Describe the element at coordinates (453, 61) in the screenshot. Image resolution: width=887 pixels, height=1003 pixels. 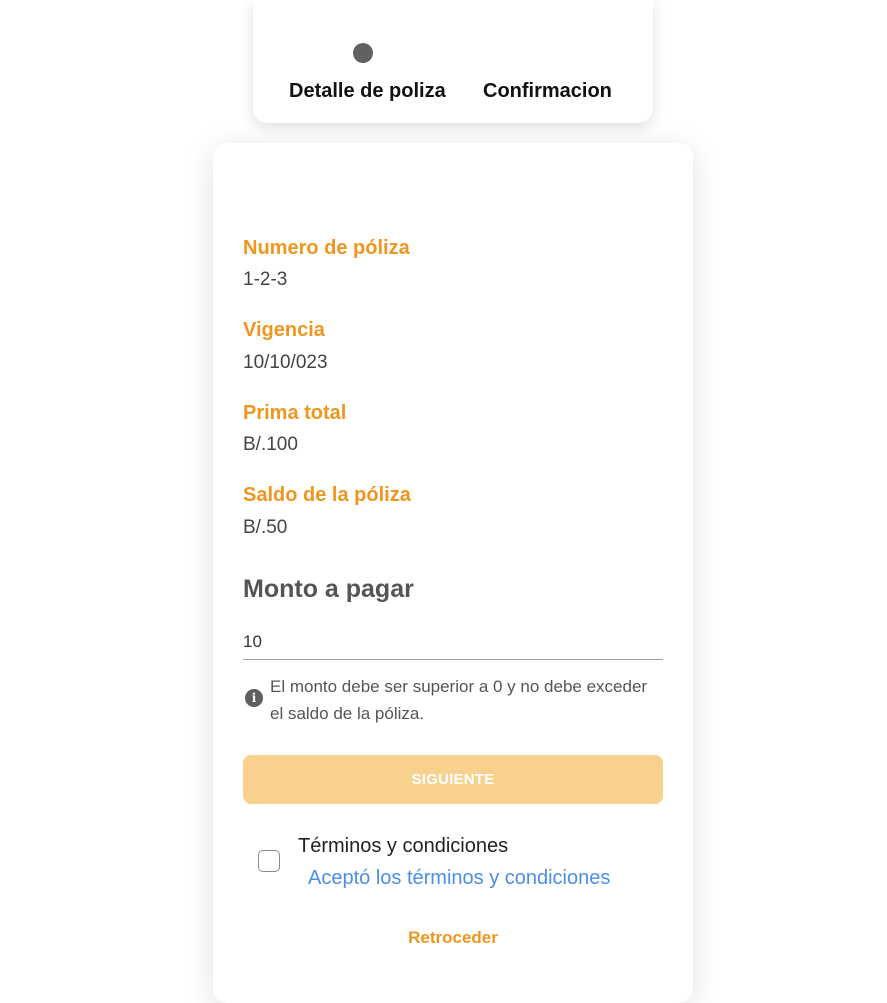
I see `stepper: Detalle de poliza Confirmacion` at that location.